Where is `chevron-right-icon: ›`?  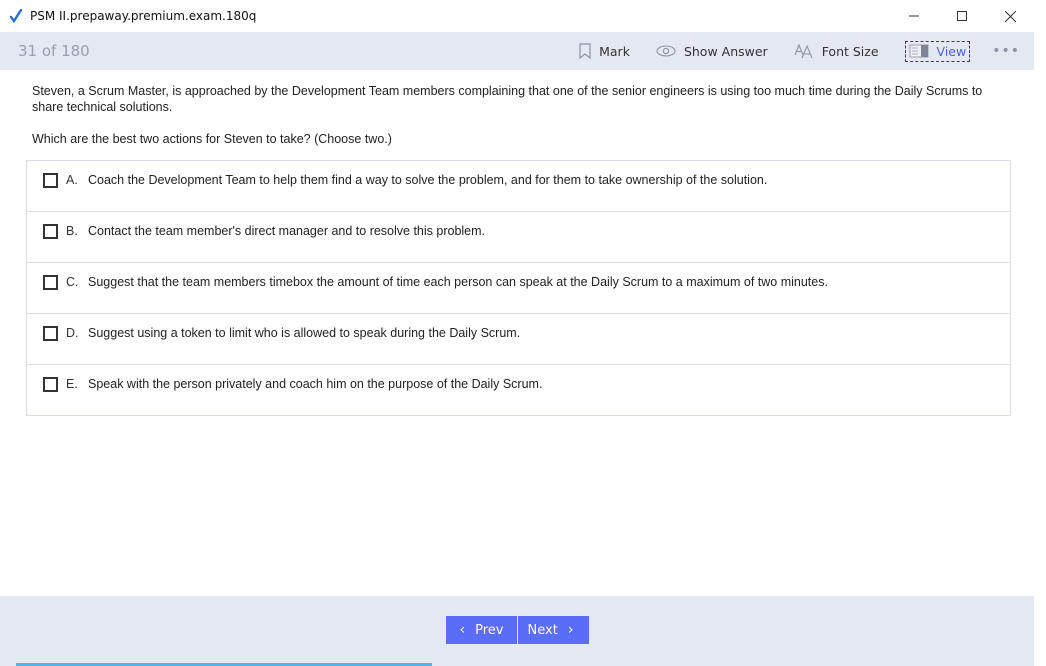
chevron-right-icon: › is located at coordinates (570, 630).